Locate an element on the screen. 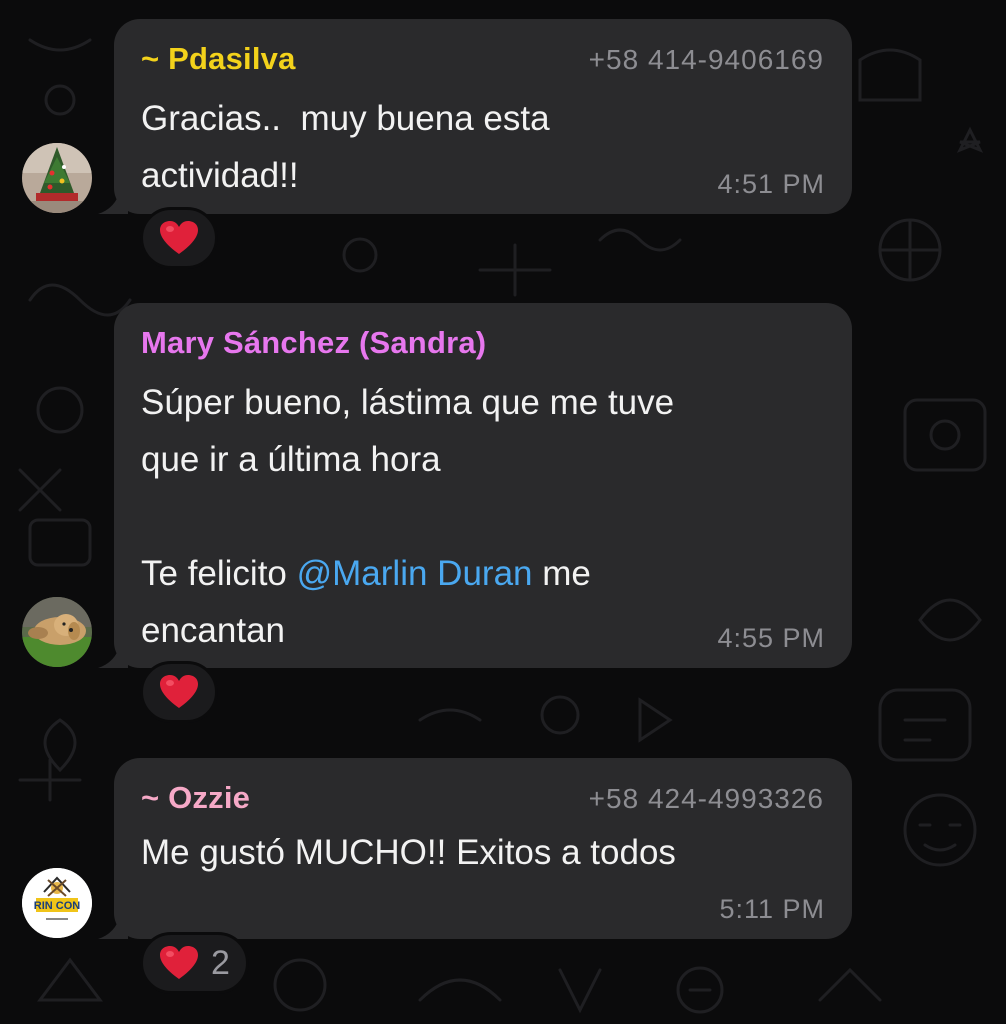  reaction-badge: 2 is located at coordinates (194, 963).